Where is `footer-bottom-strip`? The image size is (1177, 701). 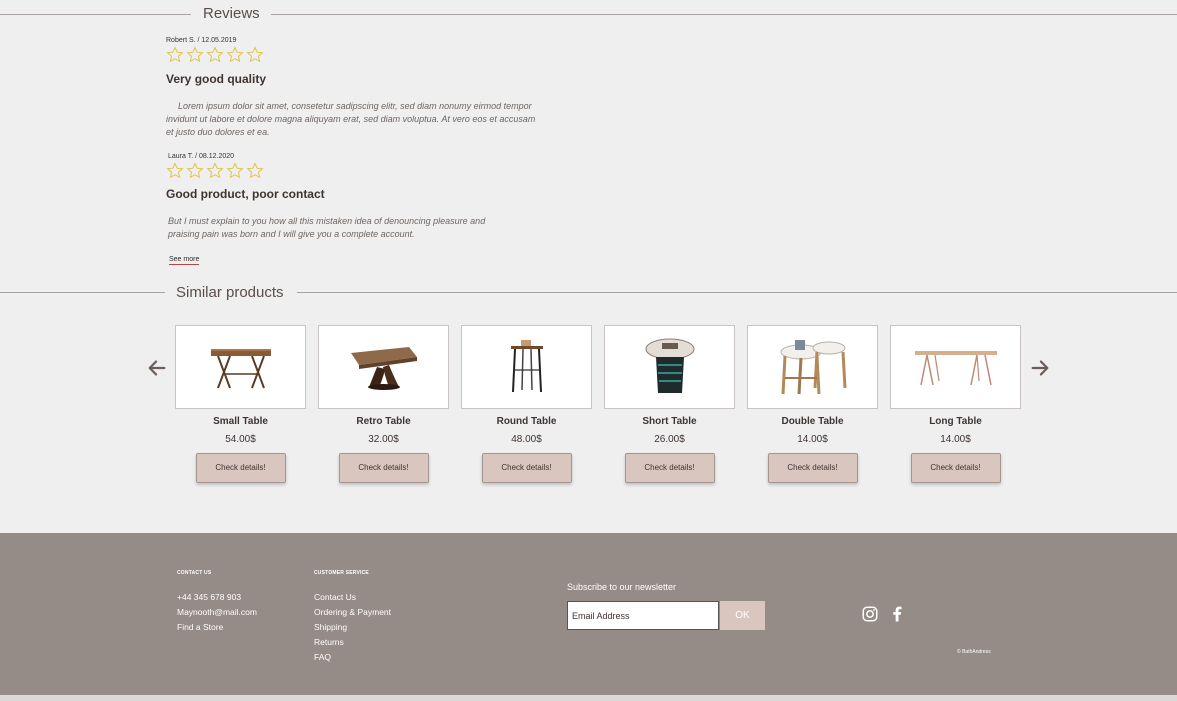 footer-bottom-strip is located at coordinates (588, 698).